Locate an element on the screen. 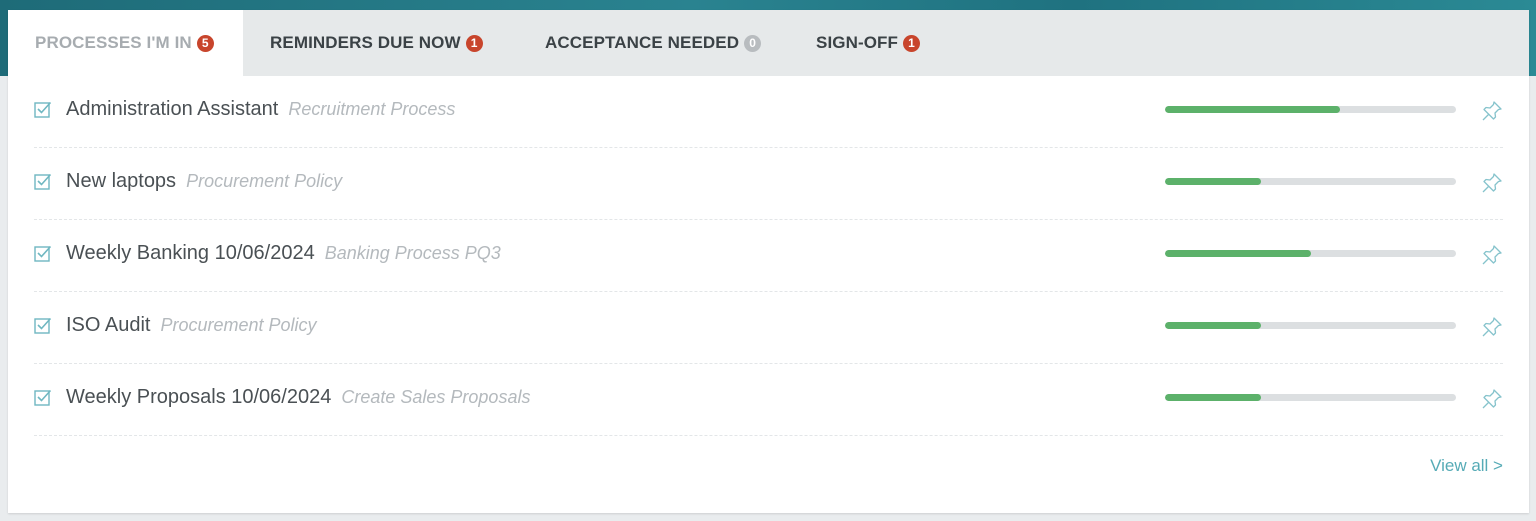 Image resolution: width=1536 pixels, height=521 pixels. process-name: New laptops is located at coordinates (121, 181).